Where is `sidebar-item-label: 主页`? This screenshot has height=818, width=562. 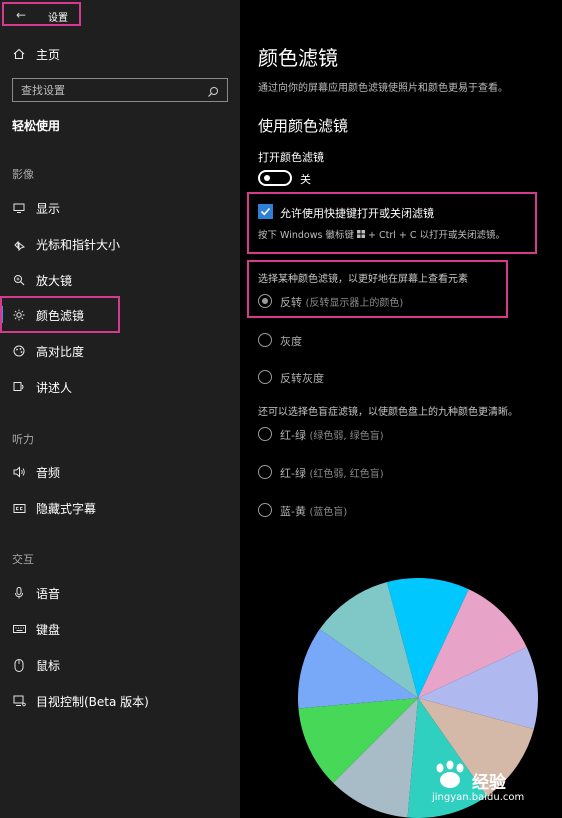
sidebar-item-label: 主页 is located at coordinates (48, 54).